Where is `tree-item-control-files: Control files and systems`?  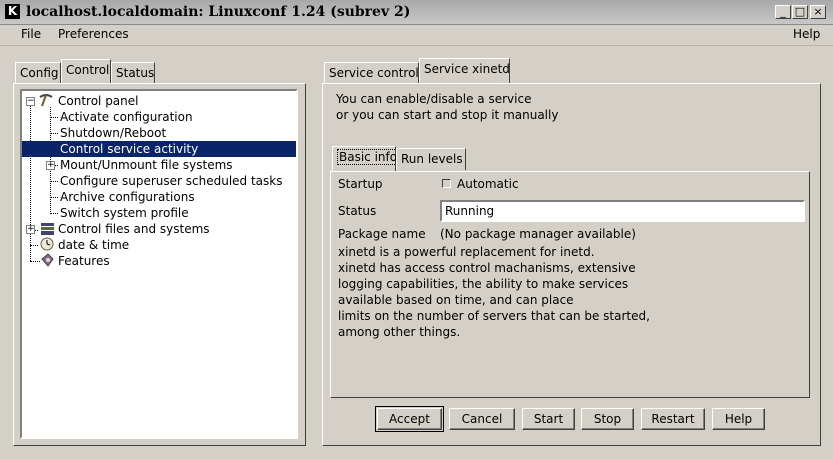
tree-item-control-files: Control files and systems is located at coordinates (134, 229).